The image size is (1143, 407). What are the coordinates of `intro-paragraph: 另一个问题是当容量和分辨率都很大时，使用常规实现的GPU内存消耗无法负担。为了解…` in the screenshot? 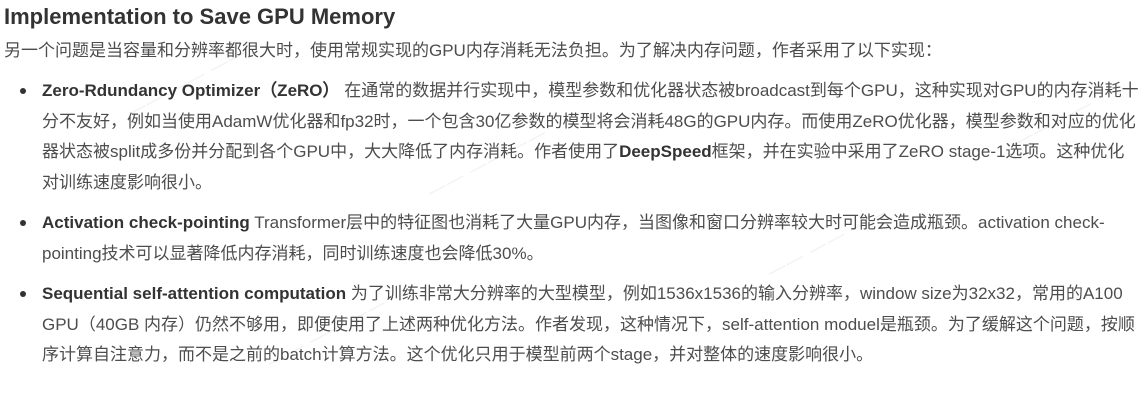 It's located at (473, 50).